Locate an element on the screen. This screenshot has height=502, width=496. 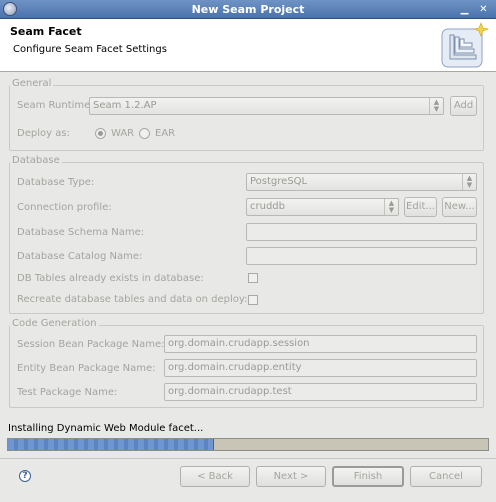
seam-runtime-label: Seam Runtime is located at coordinates (54, 105).